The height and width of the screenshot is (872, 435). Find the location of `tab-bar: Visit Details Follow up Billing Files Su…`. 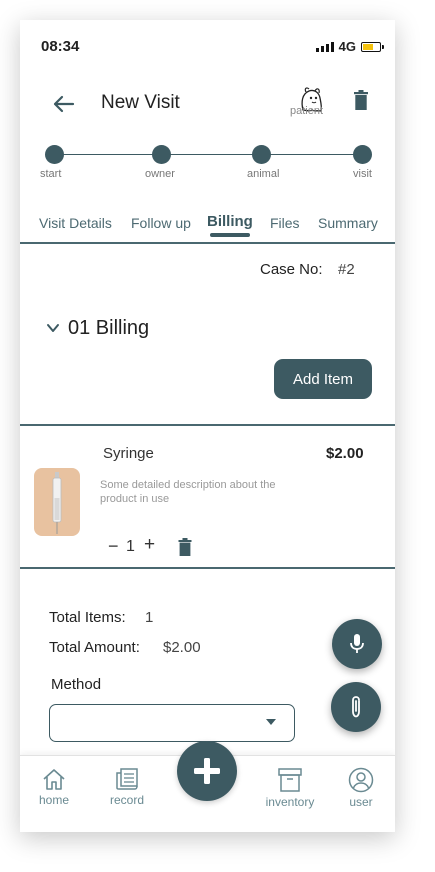

tab-bar: Visit Details Follow up Billing Files Su… is located at coordinates (207, 225).